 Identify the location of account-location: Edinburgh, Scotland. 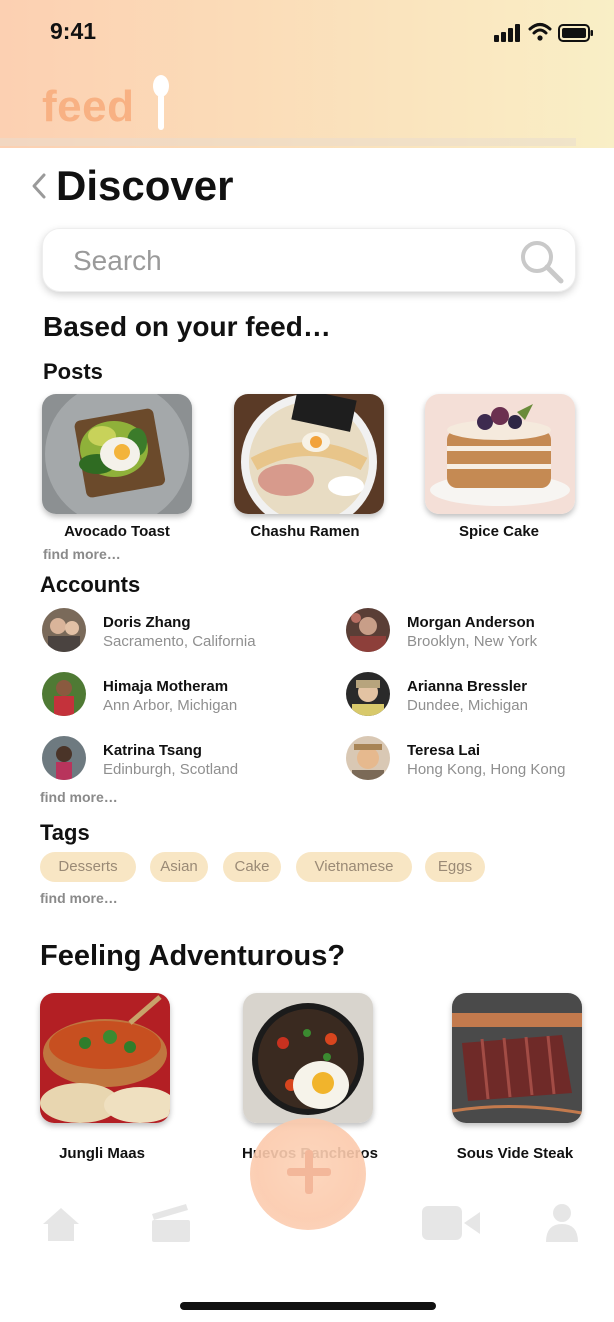
(171, 769).